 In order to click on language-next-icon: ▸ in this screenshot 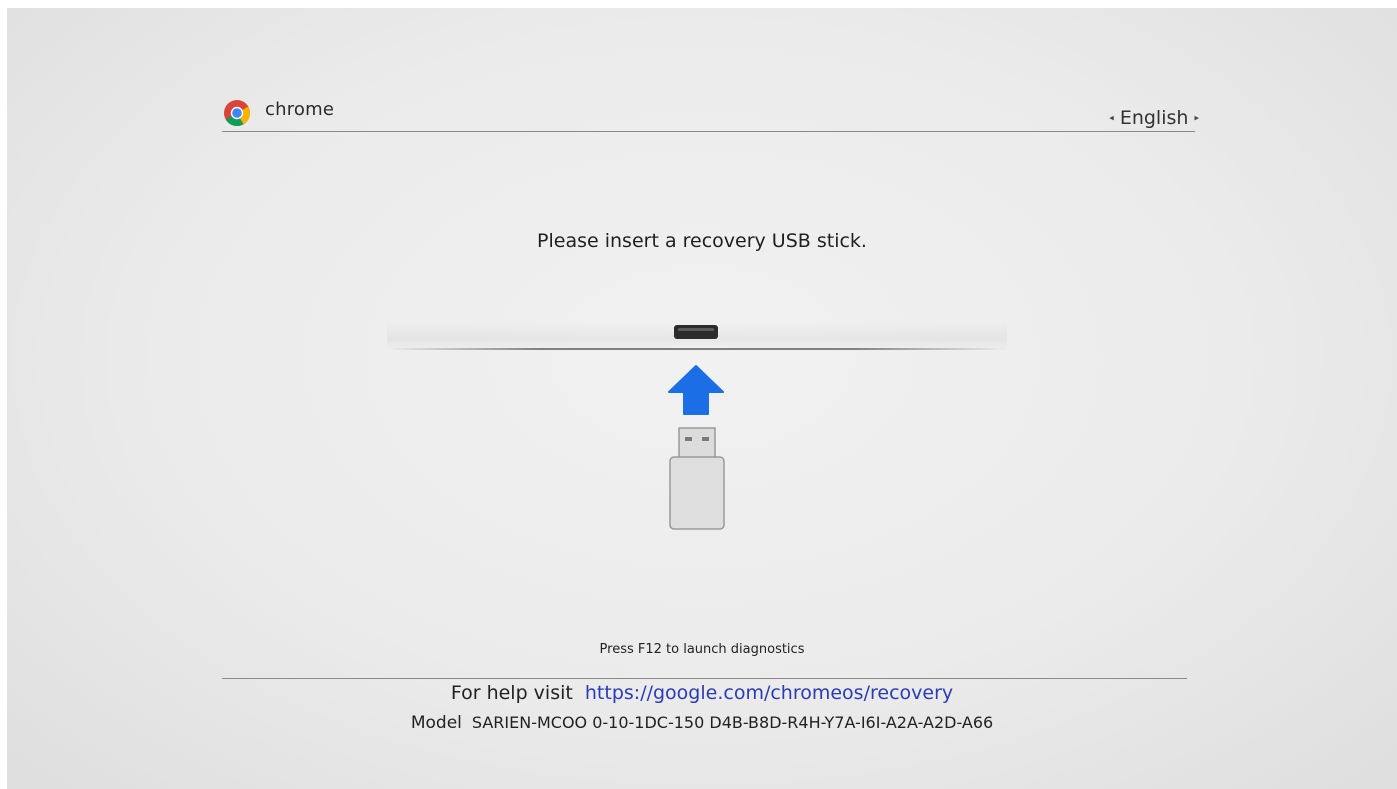, I will do `click(1196, 119)`.